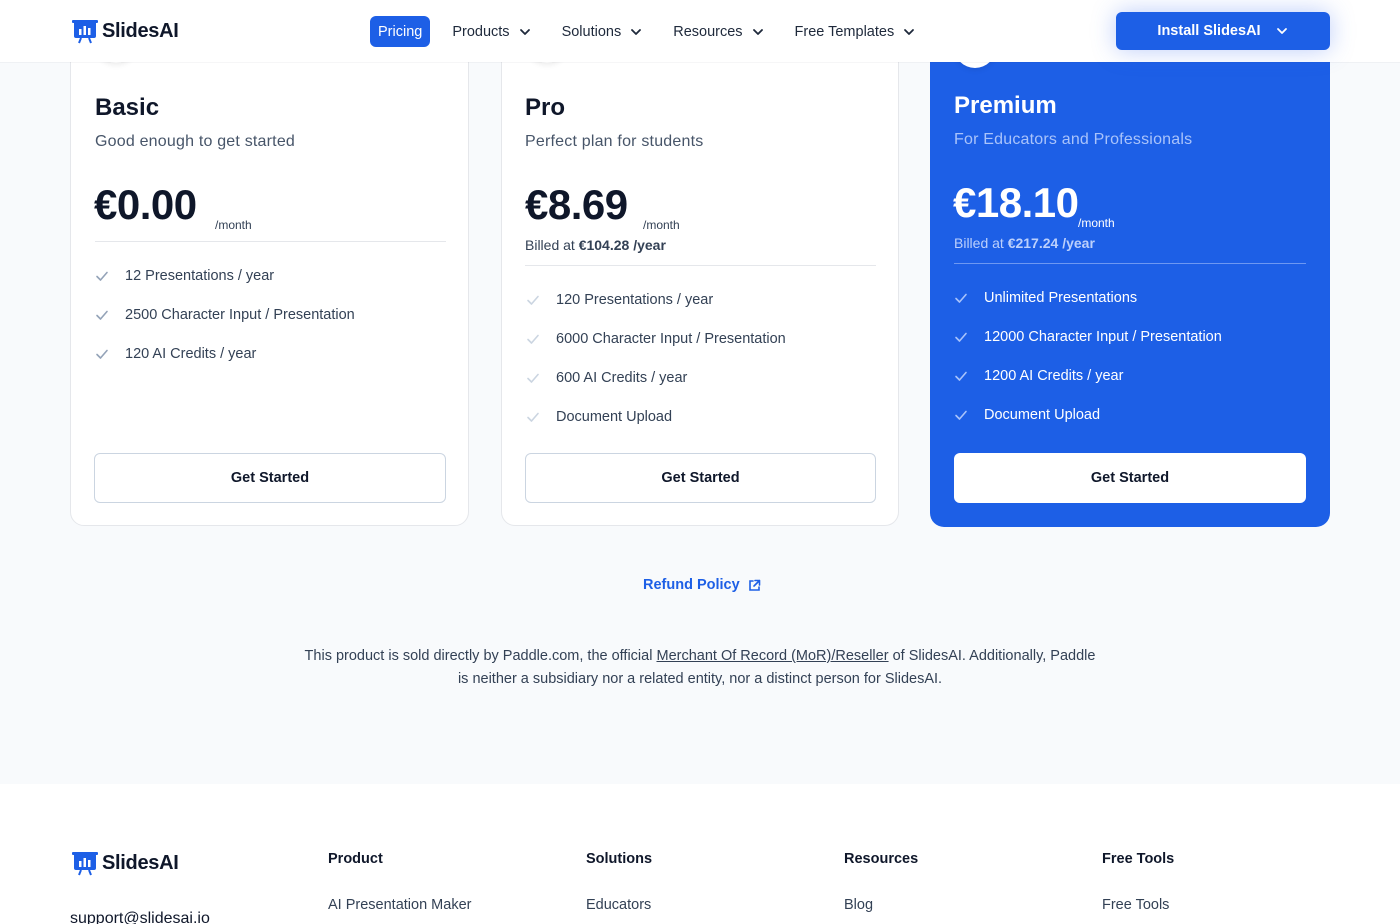  What do you see at coordinates (576, 204) in the screenshot?
I see `plan-price: €8.69` at bounding box center [576, 204].